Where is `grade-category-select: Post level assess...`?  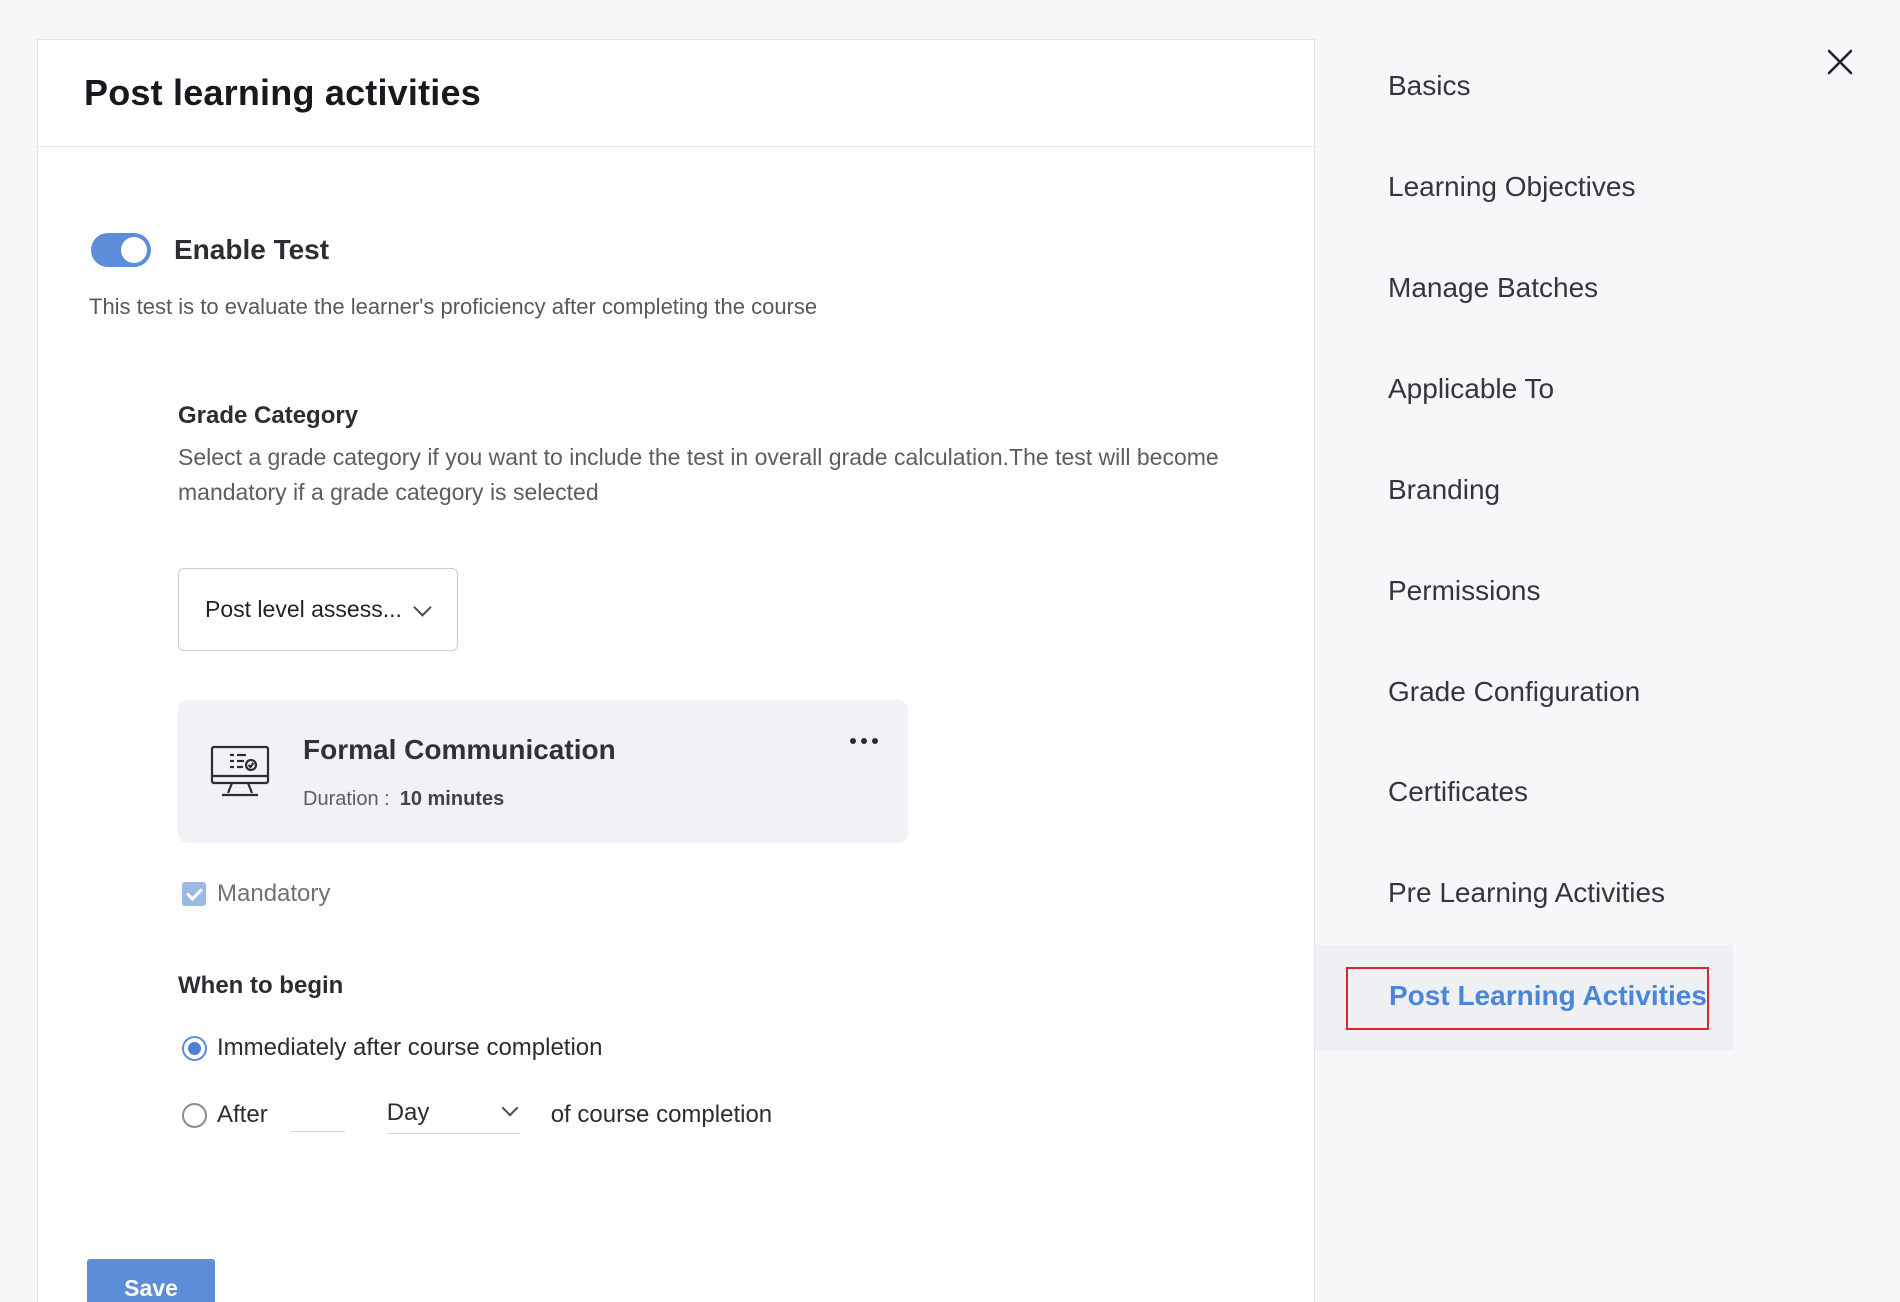 grade-category-select: Post level assess... is located at coordinates (318, 609).